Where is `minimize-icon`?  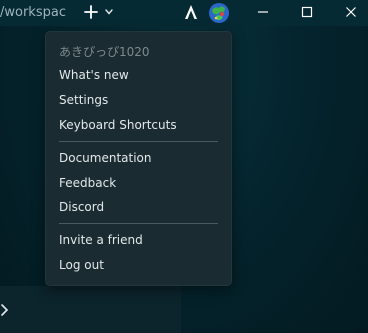 minimize-icon is located at coordinates (263, 12).